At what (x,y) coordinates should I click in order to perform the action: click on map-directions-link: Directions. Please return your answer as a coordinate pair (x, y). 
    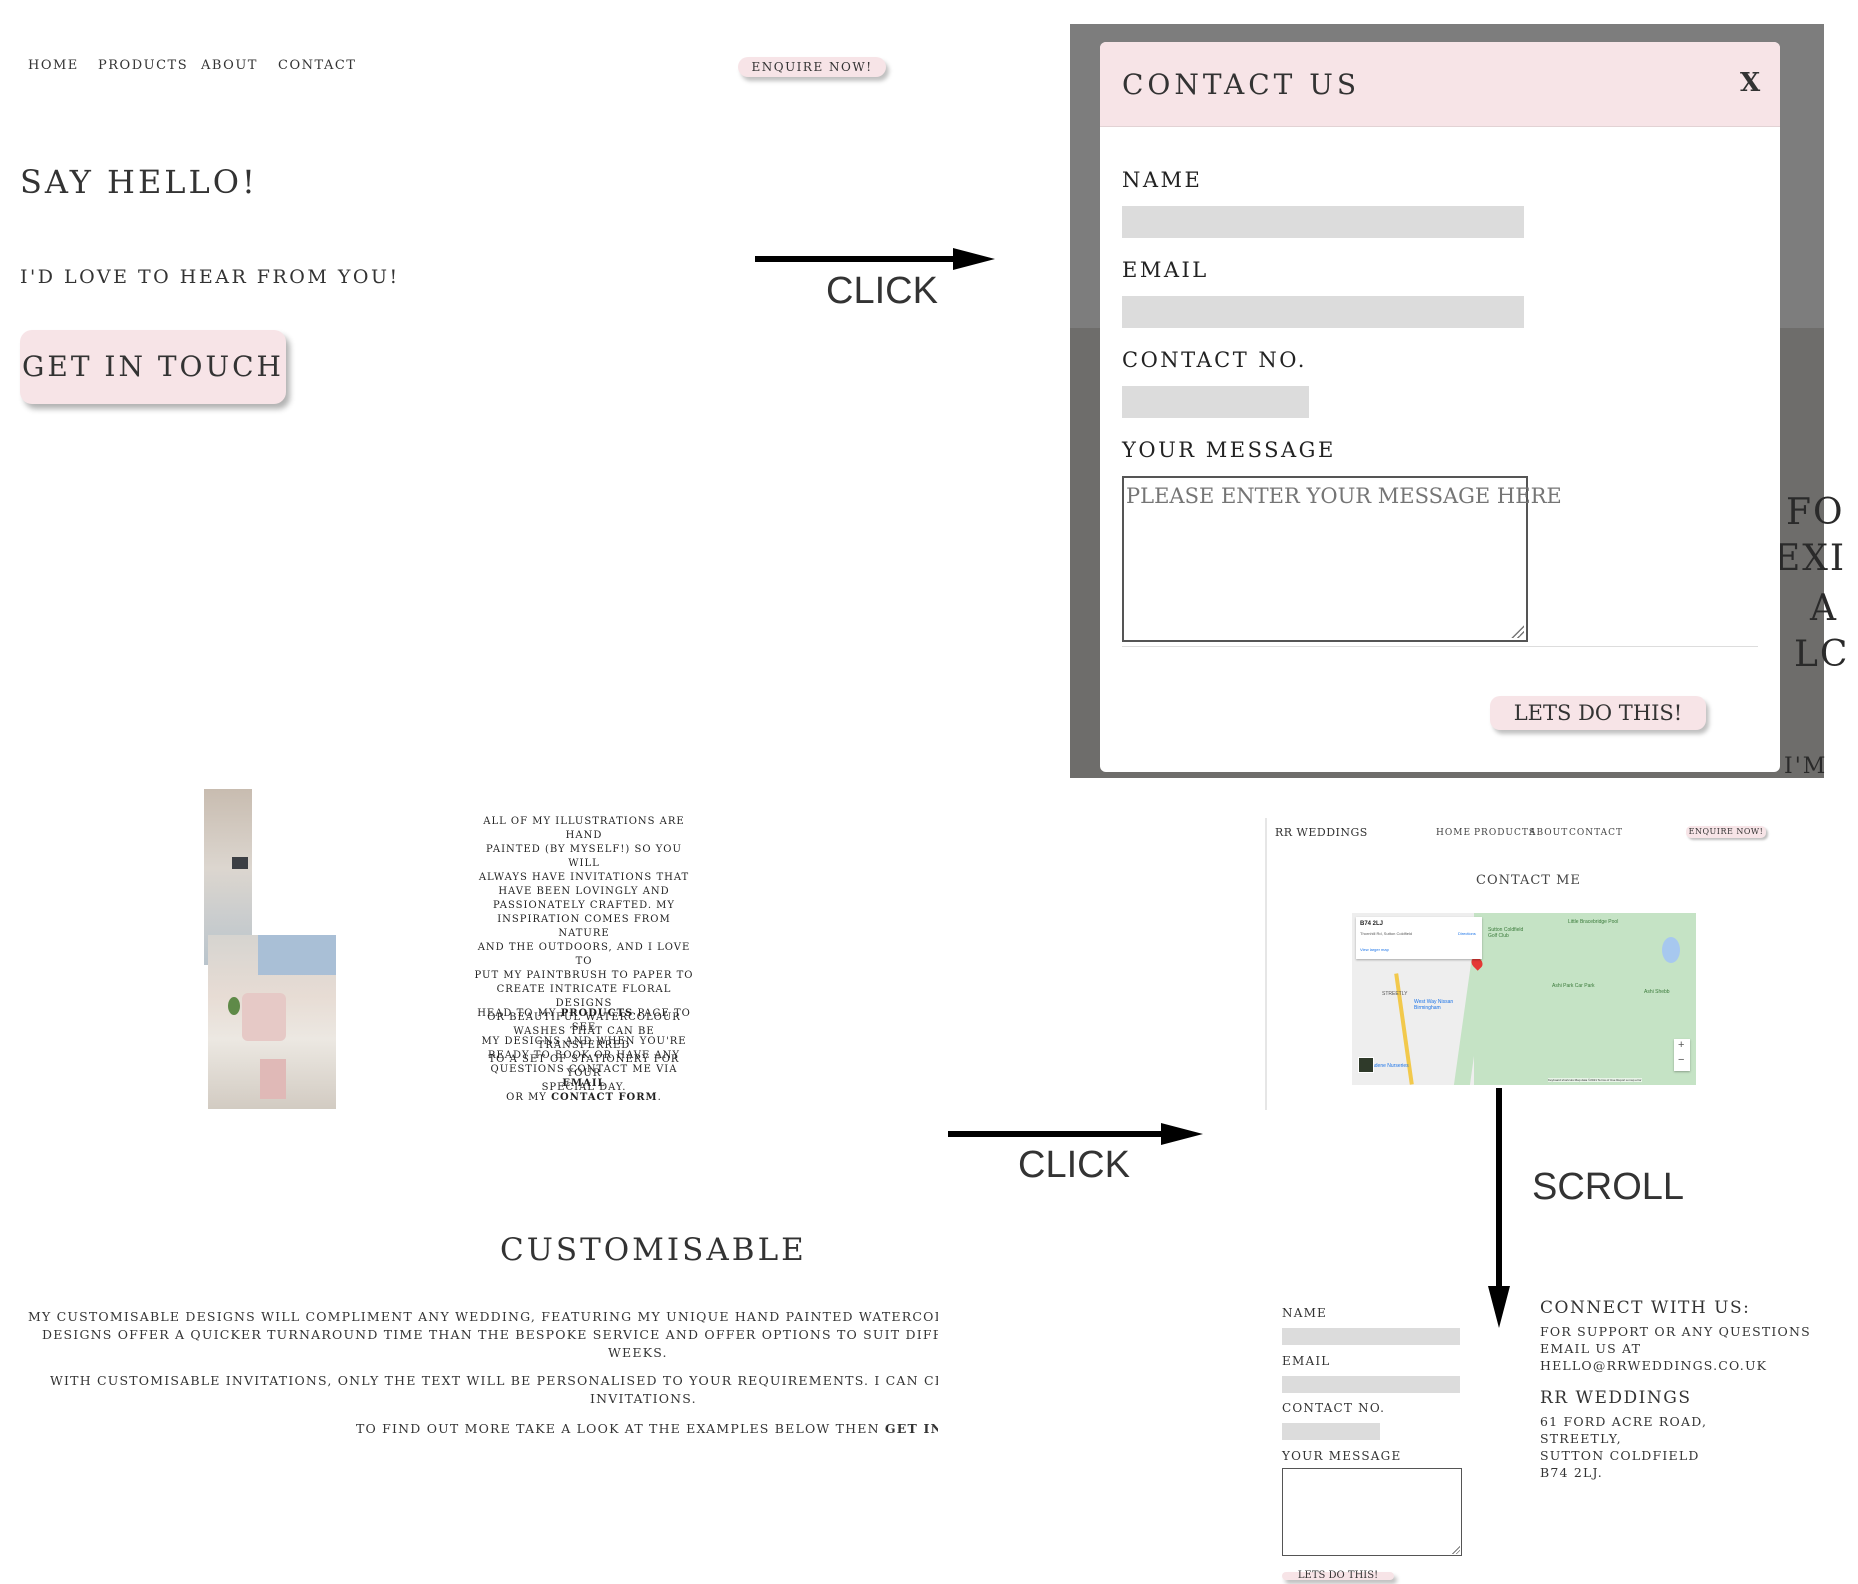
    Looking at the image, I should click on (1467, 933).